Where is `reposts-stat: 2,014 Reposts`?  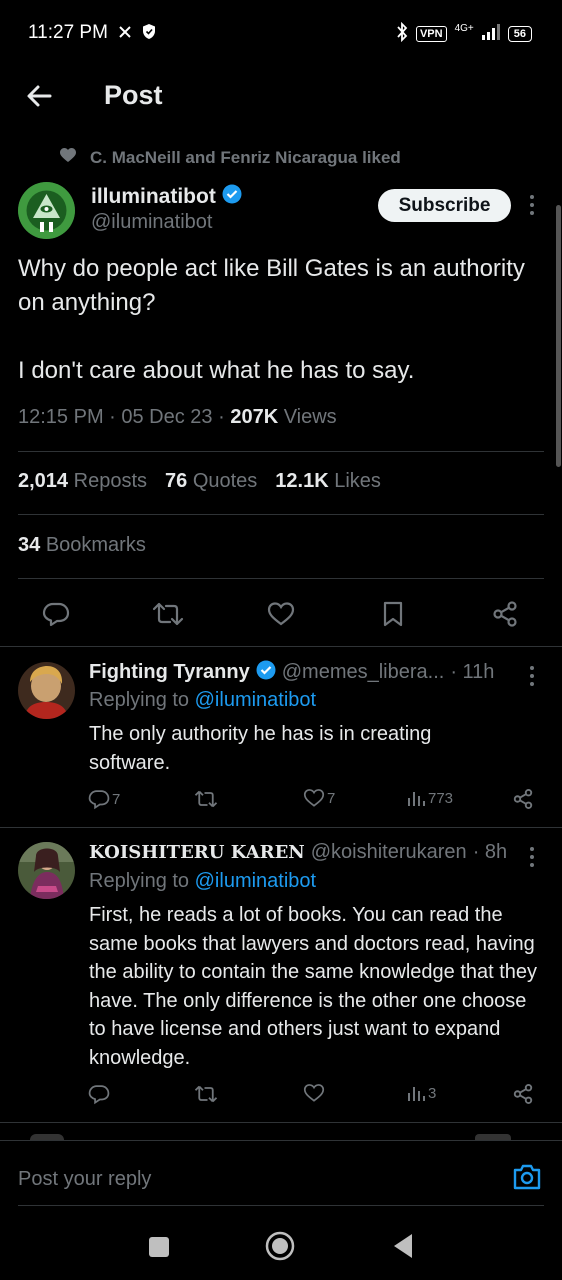 reposts-stat: 2,014 Reposts is located at coordinates (82, 481).